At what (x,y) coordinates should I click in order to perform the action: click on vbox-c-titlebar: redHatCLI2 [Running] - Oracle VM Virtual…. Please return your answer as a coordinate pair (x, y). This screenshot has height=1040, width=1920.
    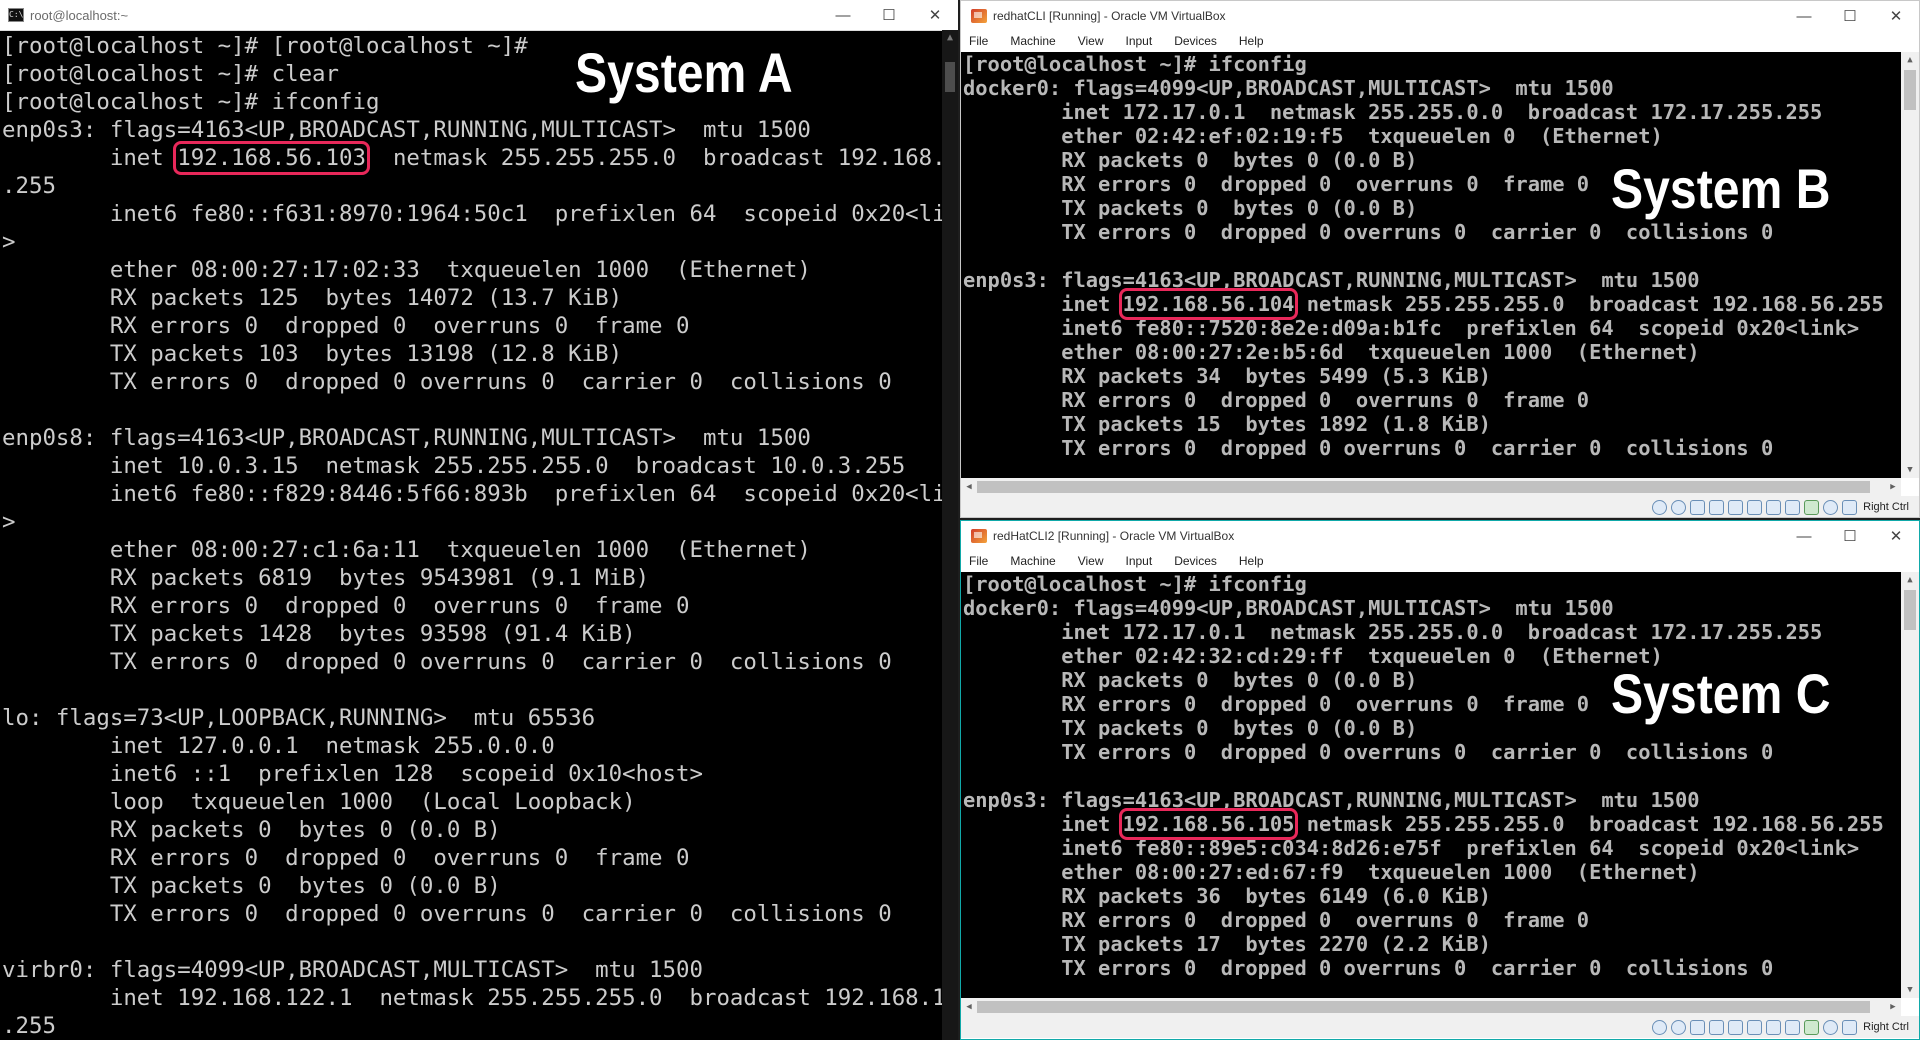
    Looking at the image, I should click on (1440, 536).